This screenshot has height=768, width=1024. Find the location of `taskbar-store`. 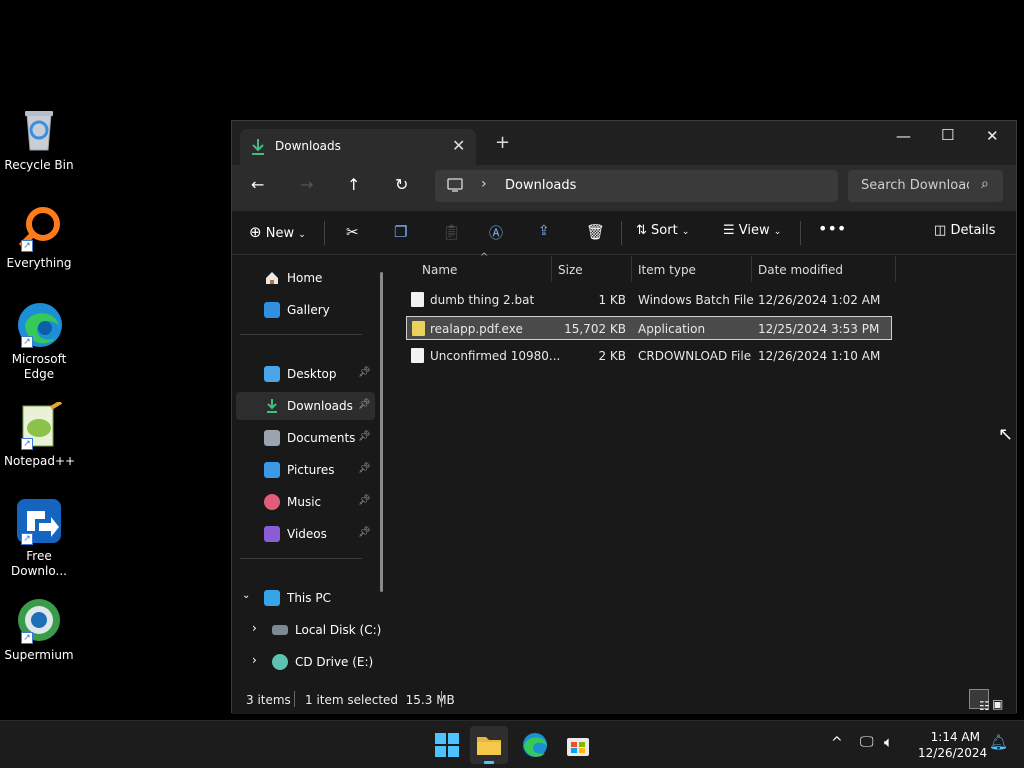

taskbar-store is located at coordinates (578, 745).